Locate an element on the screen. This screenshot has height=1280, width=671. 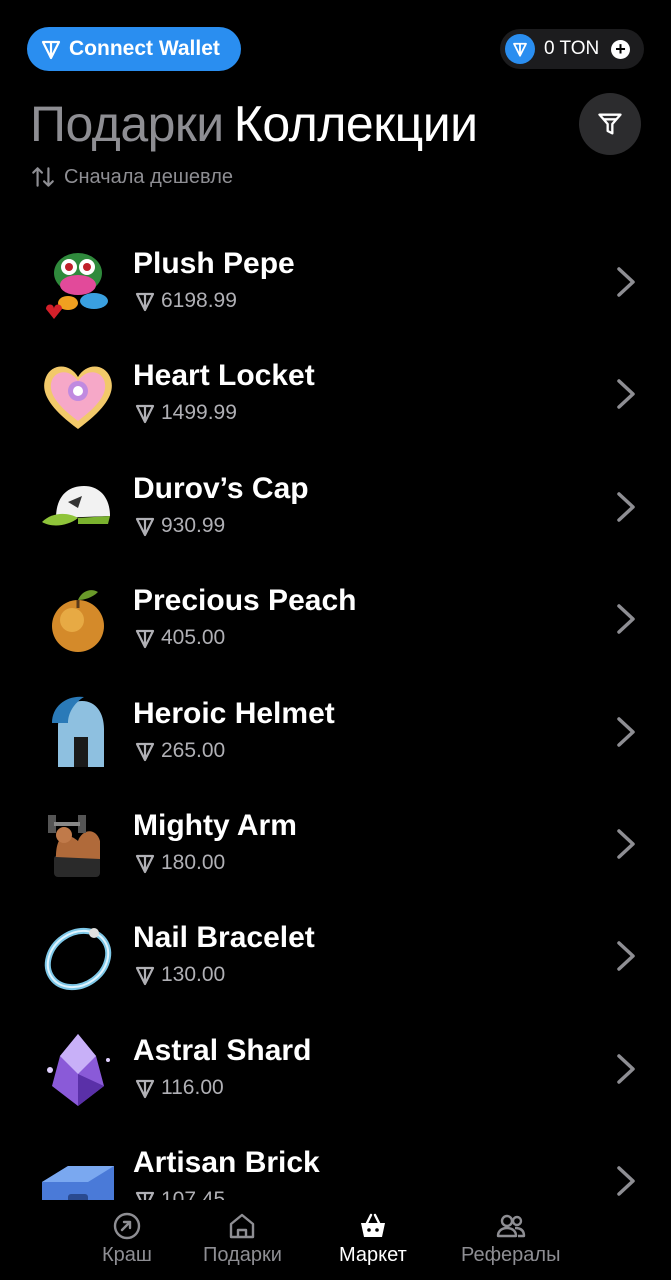
list-item: Nail Bracelet 130.00 is located at coordinates (335, 955).